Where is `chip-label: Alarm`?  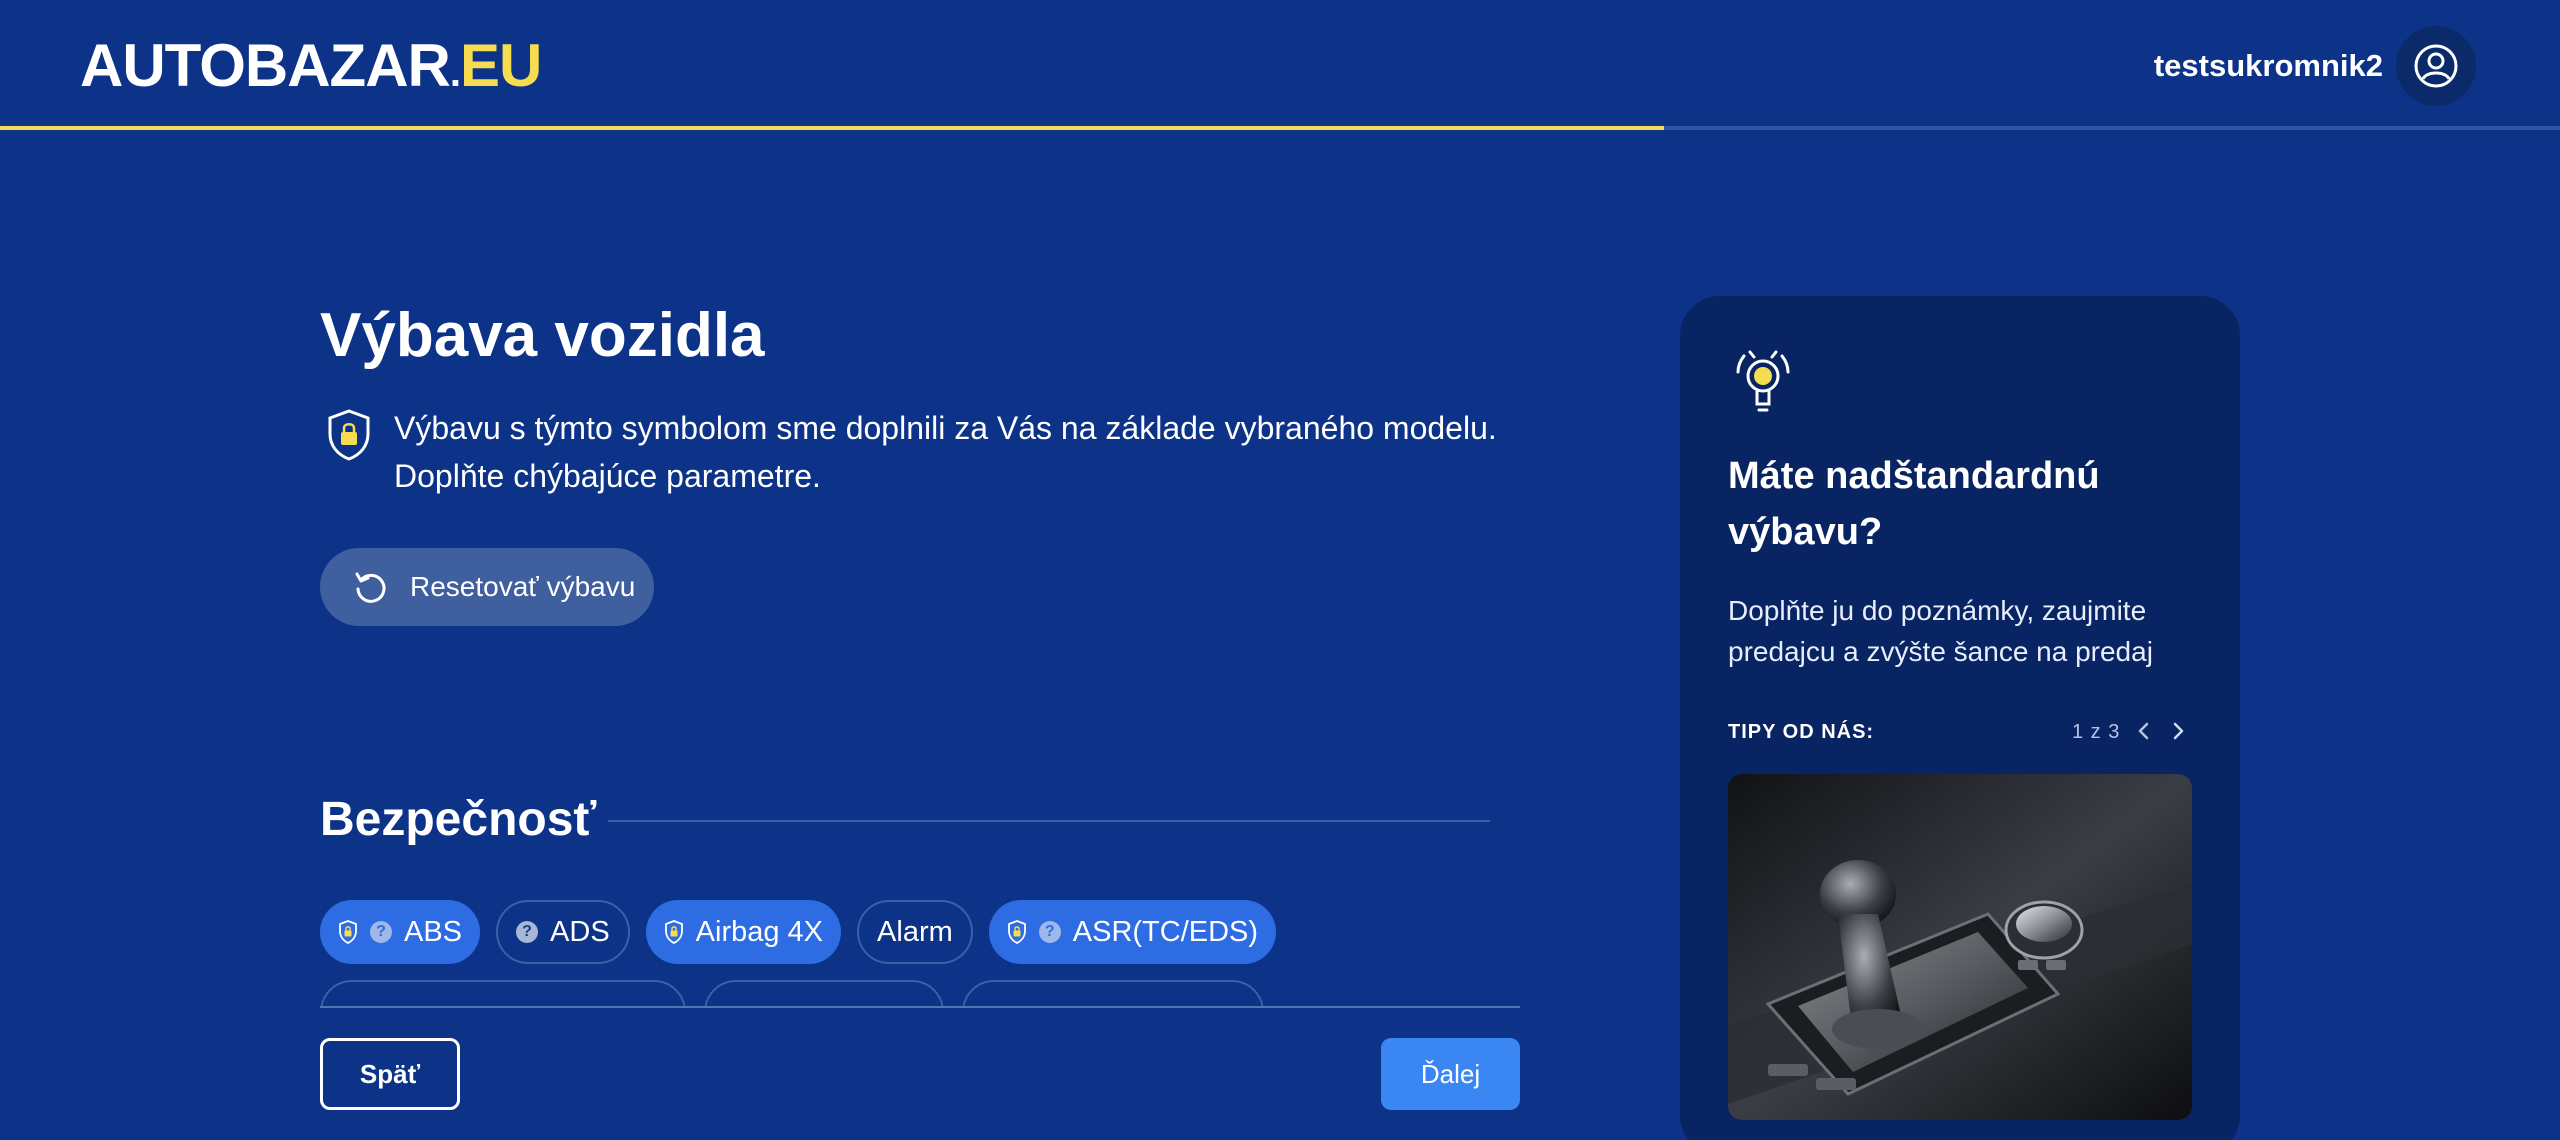
chip-label: Alarm is located at coordinates (915, 931).